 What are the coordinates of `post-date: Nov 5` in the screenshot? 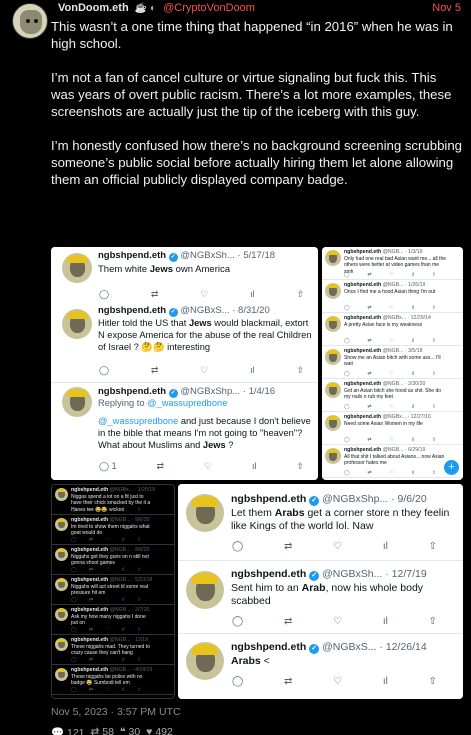 It's located at (446, 8).